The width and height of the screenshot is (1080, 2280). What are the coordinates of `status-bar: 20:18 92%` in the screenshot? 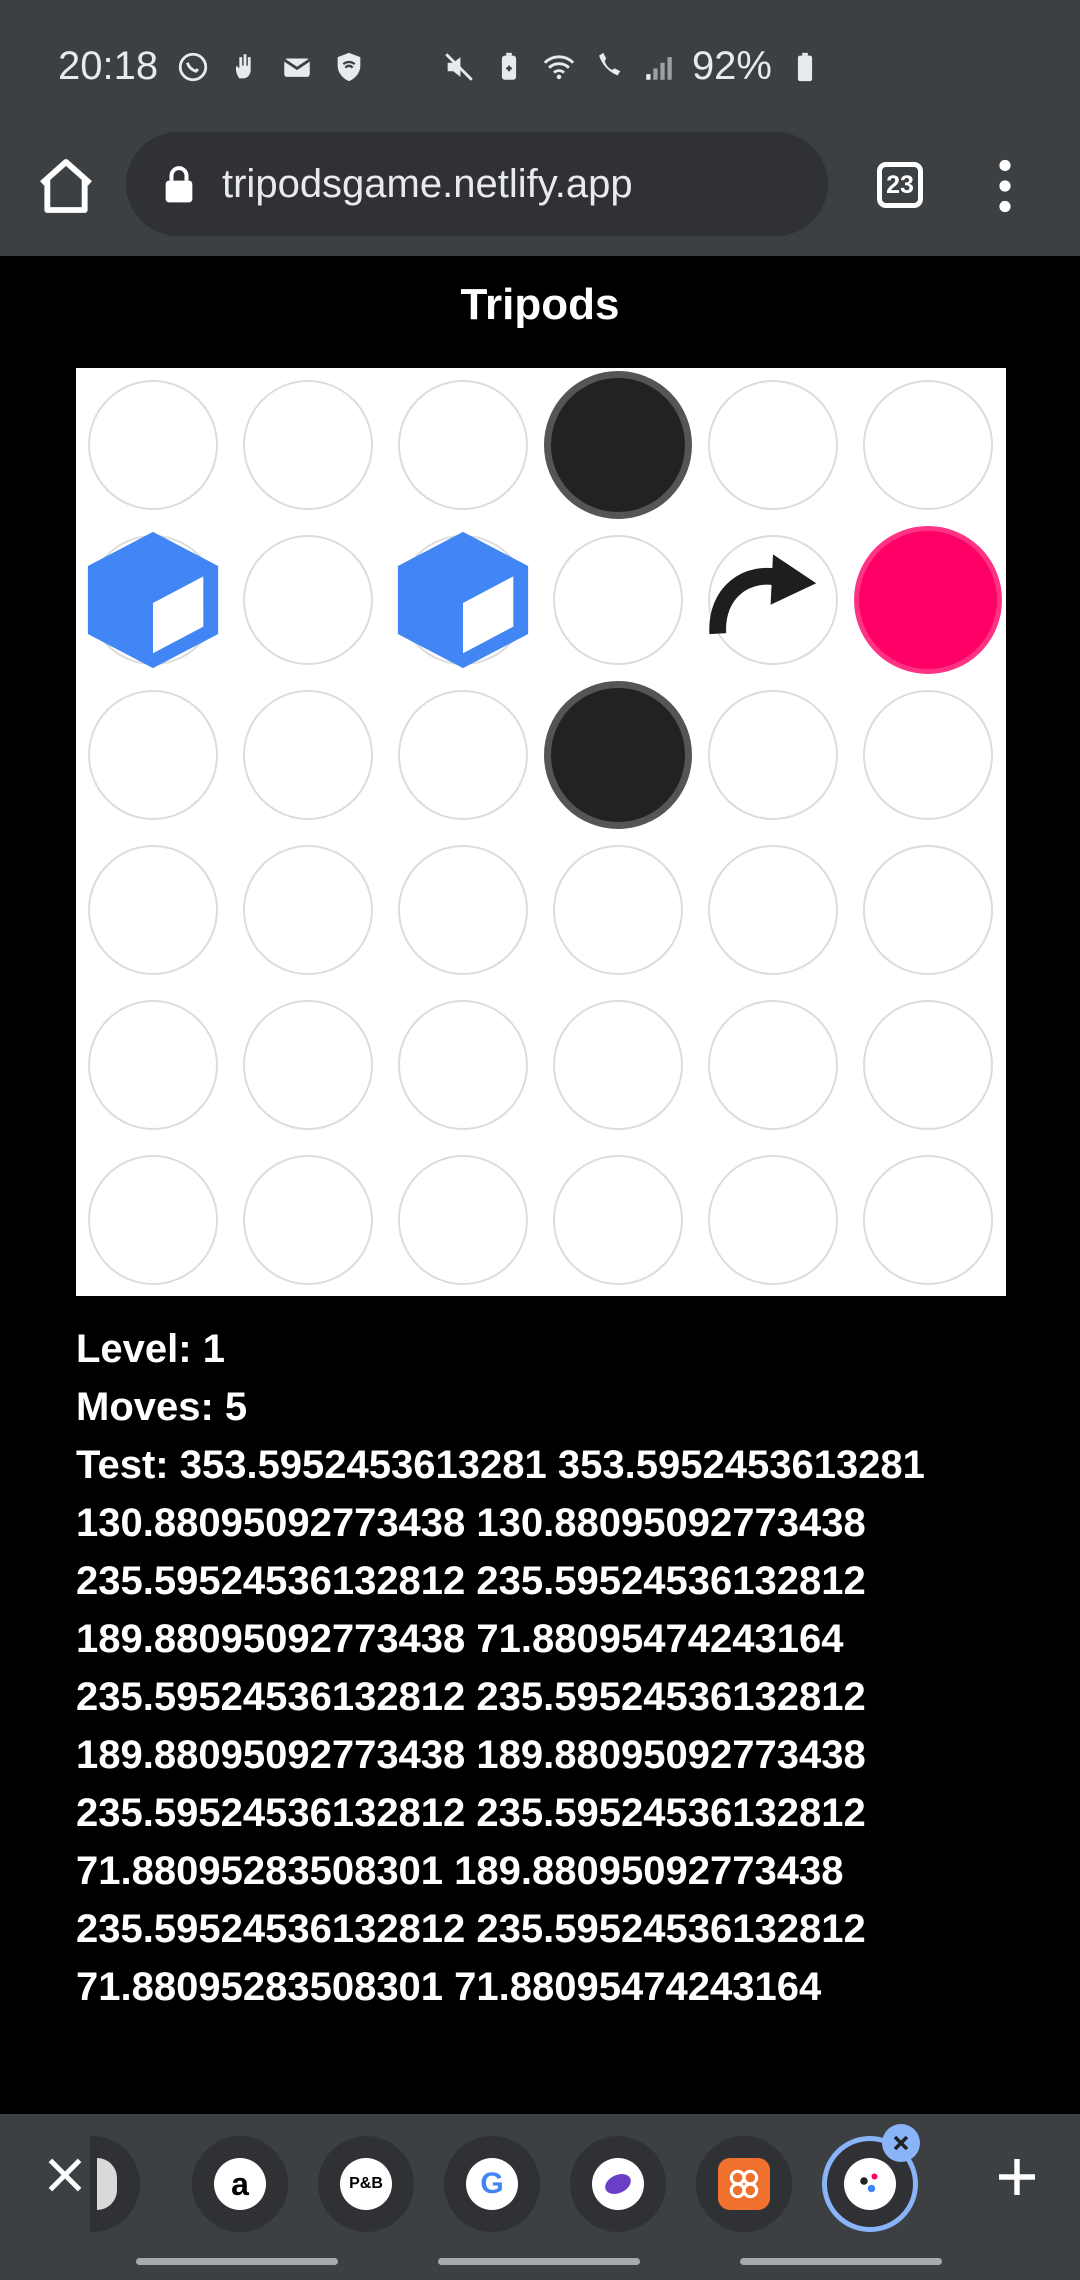 It's located at (540, 65).